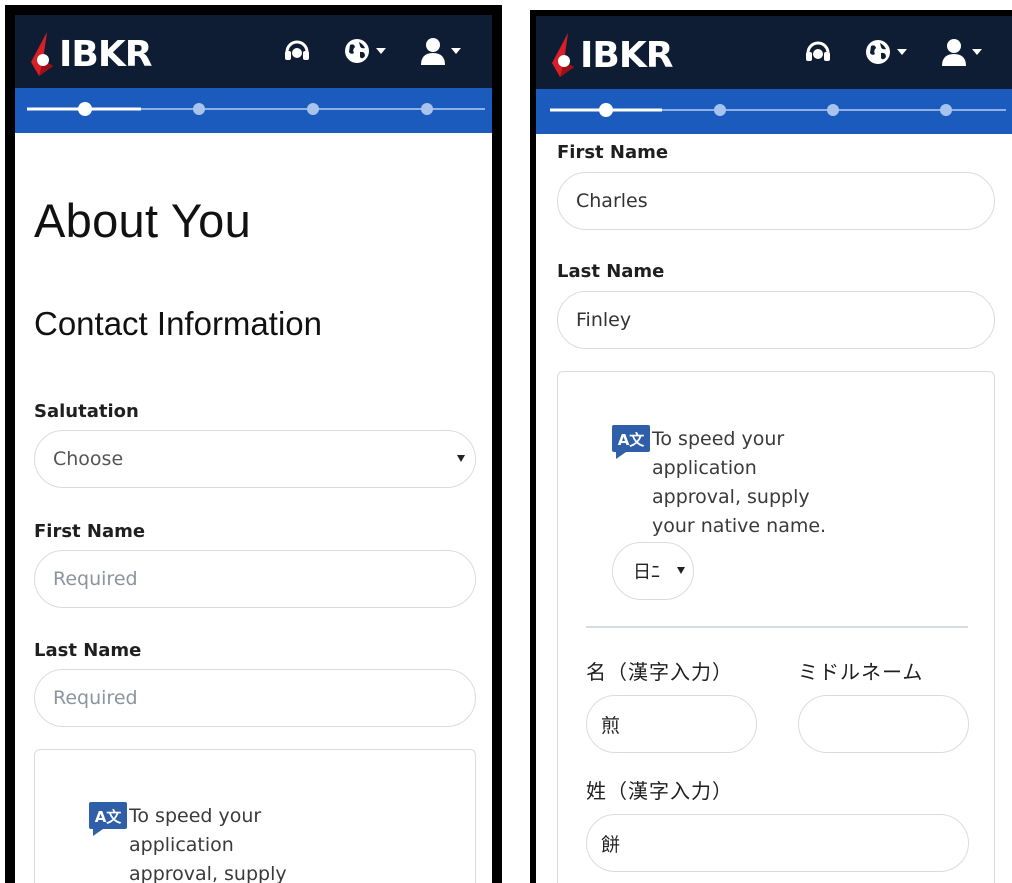 This screenshot has width=1012, height=883. What do you see at coordinates (883, 724) in the screenshot?
I see `middle-name-input` at bounding box center [883, 724].